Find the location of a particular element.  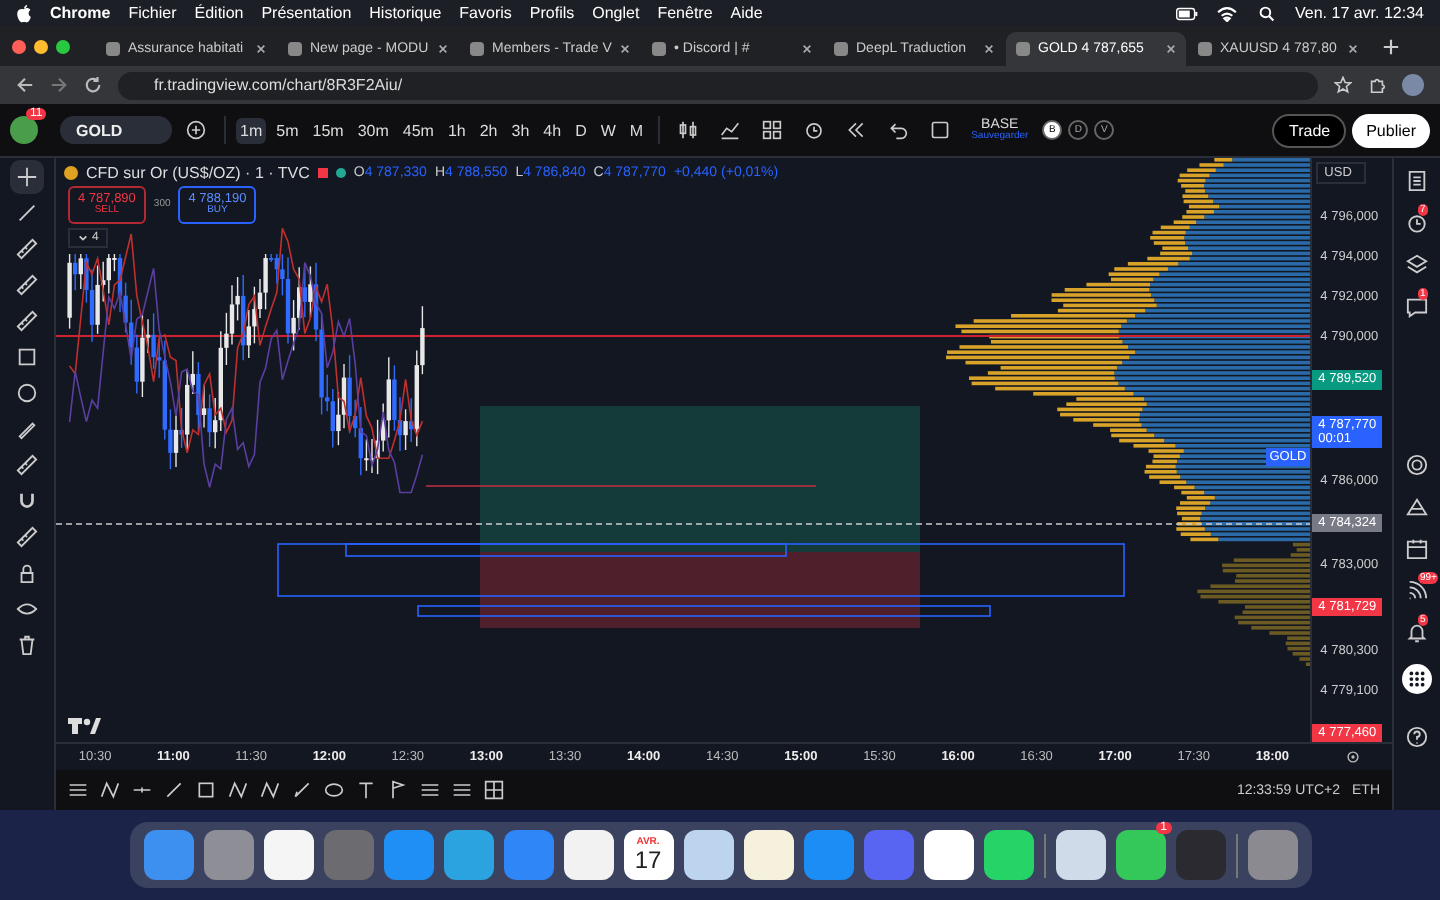

bell-icon is located at coordinates (1417, 633).